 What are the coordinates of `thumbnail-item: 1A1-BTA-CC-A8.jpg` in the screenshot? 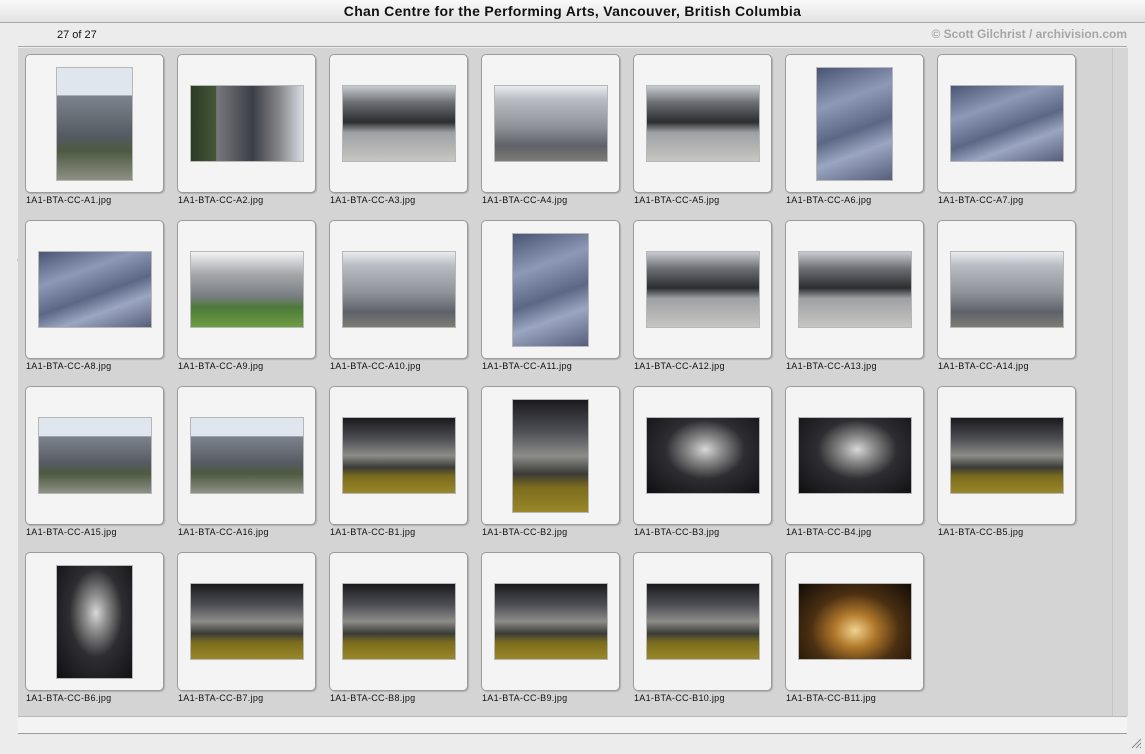 It's located at (94, 295).